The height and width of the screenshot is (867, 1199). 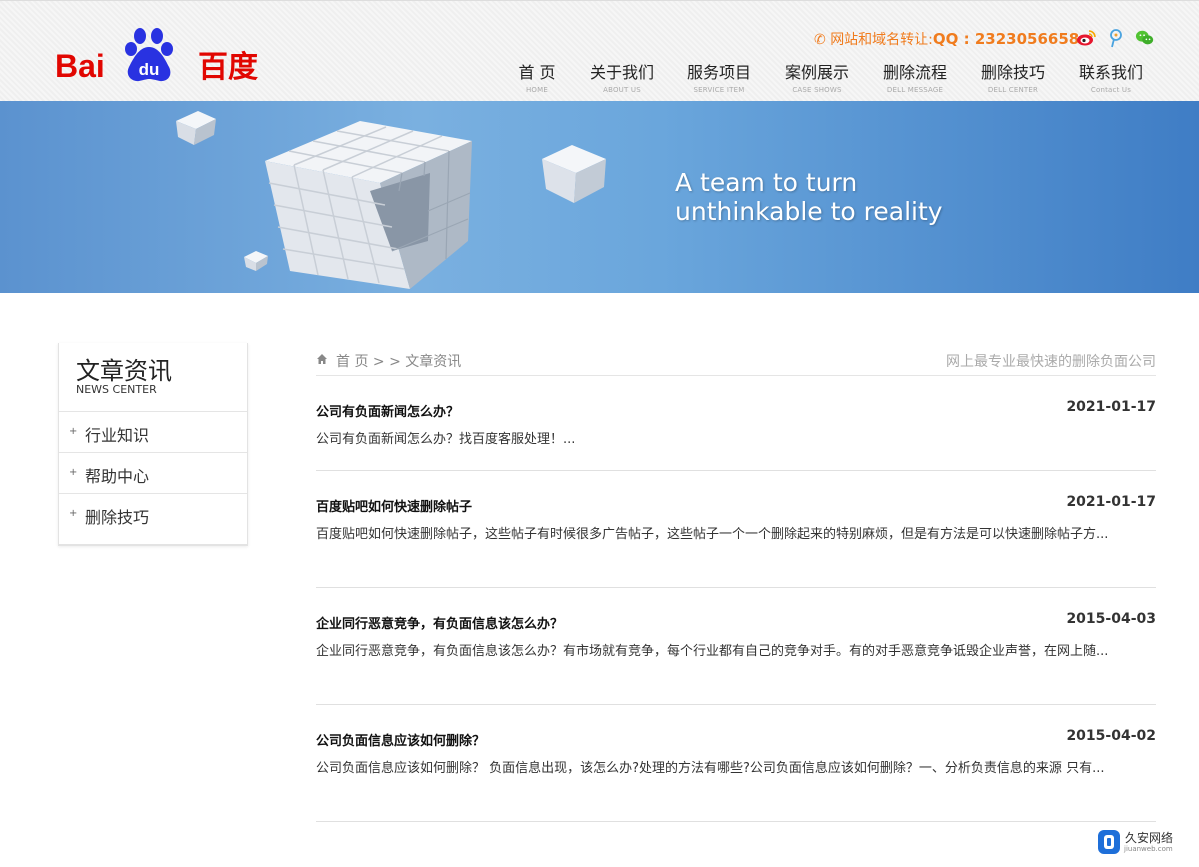 I want to click on watermark-name: 久安网络, so click(x=1149, y=838).